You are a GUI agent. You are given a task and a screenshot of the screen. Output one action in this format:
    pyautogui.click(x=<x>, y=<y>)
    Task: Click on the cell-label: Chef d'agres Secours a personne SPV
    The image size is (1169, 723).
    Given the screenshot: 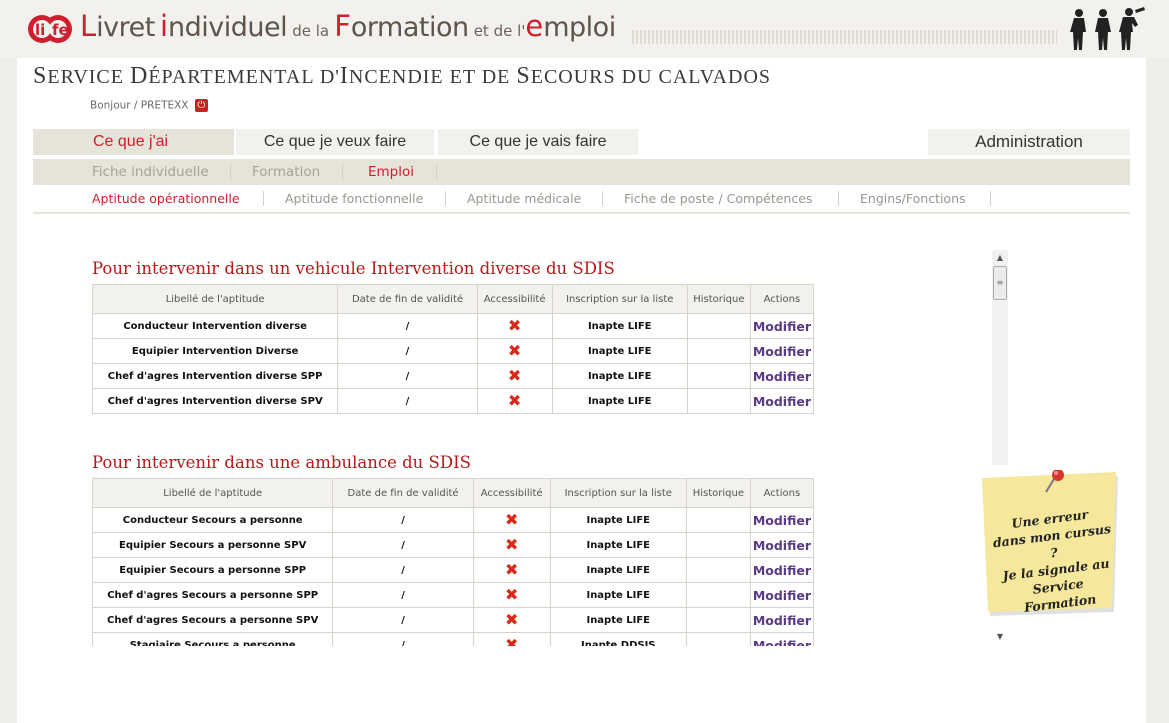 What is the action you would take?
    pyautogui.click(x=213, y=620)
    